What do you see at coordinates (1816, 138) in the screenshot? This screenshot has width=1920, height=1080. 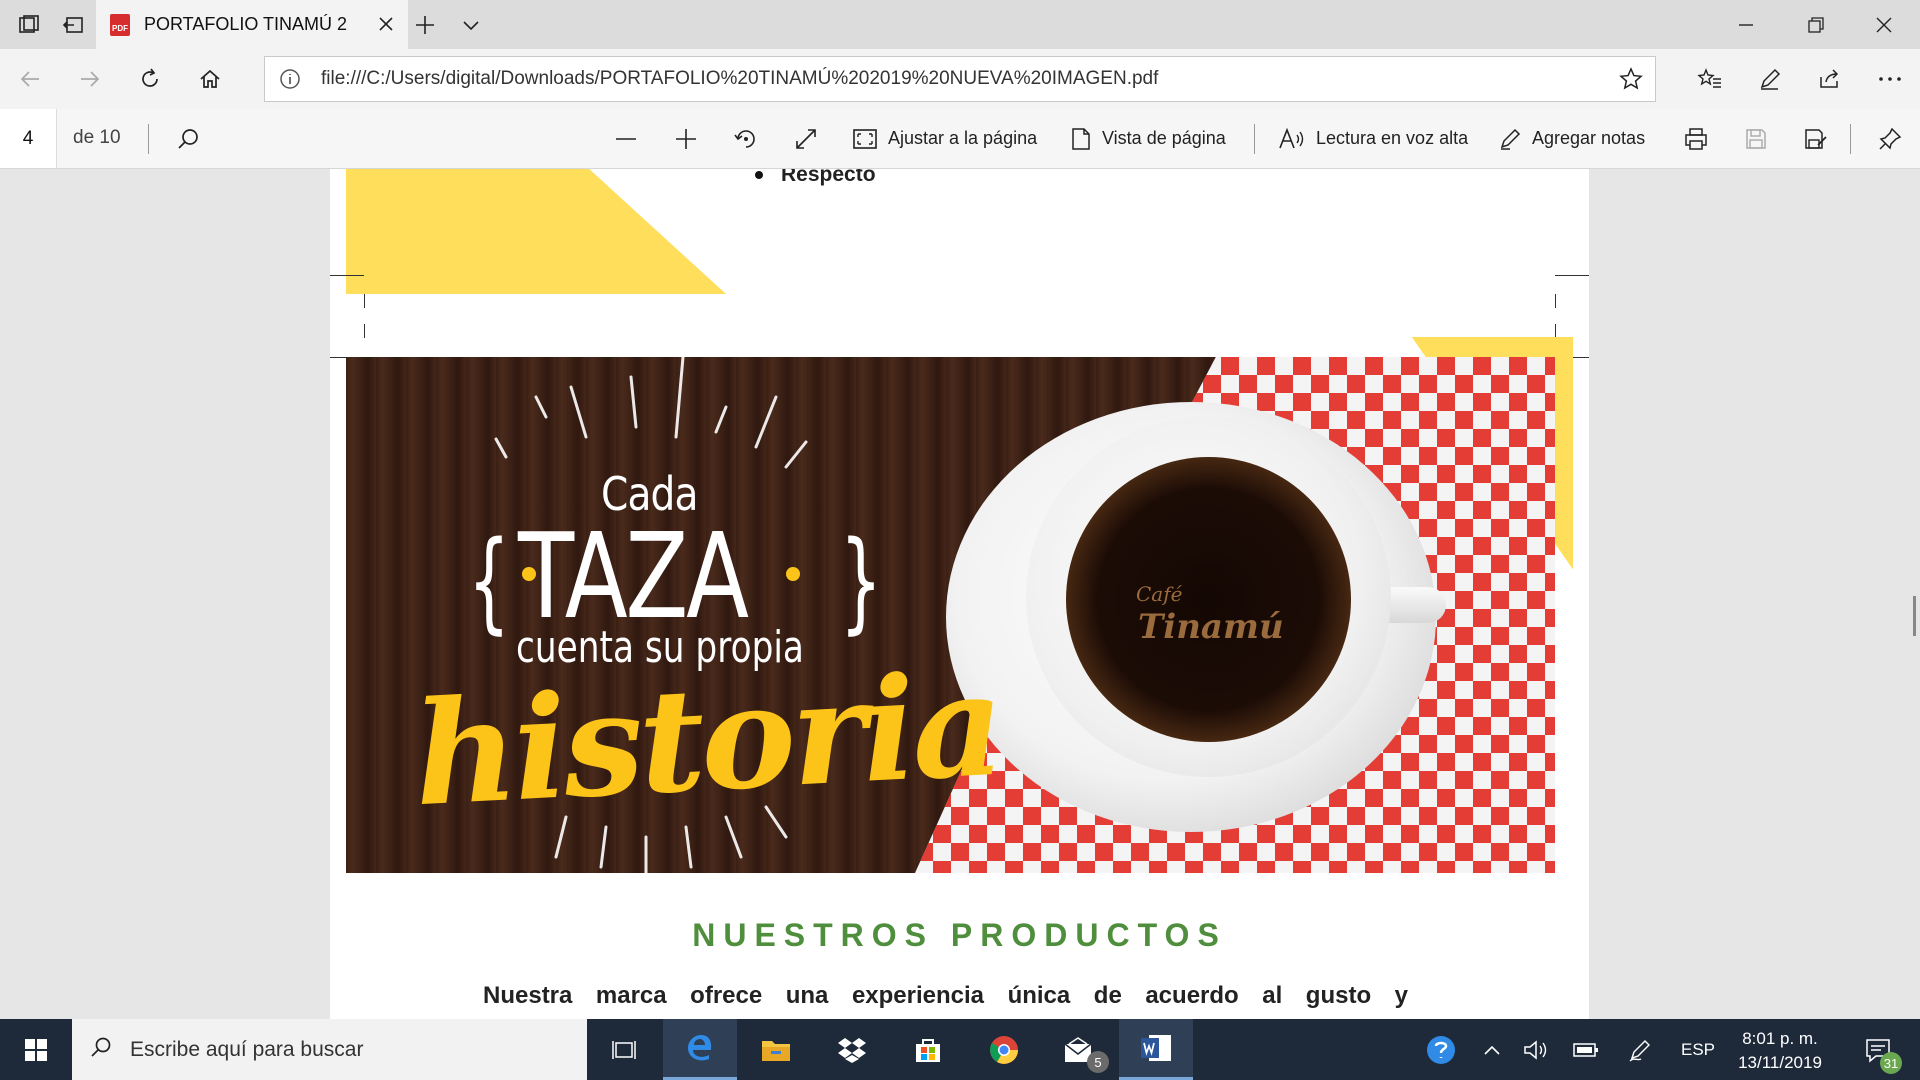 I see `save-as-icon` at bounding box center [1816, 138].